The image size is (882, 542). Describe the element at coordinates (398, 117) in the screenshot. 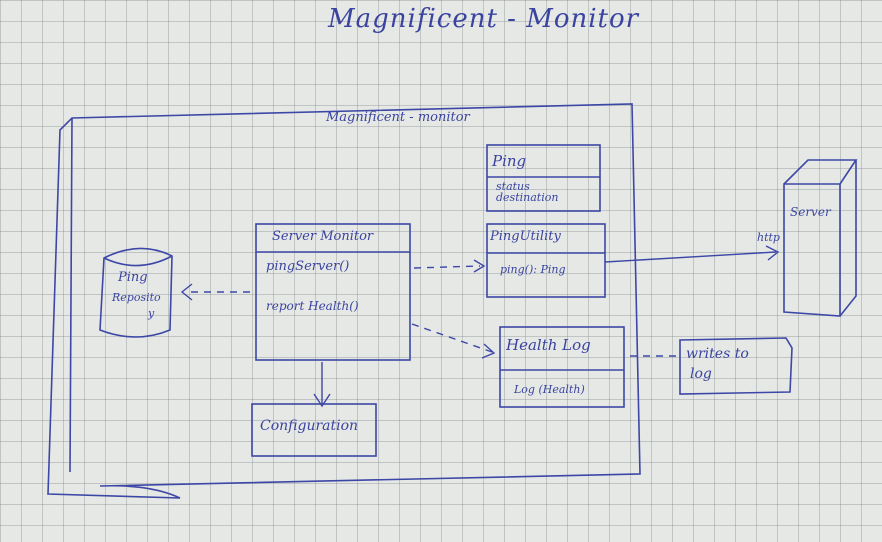

I see `frame-label: Magnificent - monitor` at that location.